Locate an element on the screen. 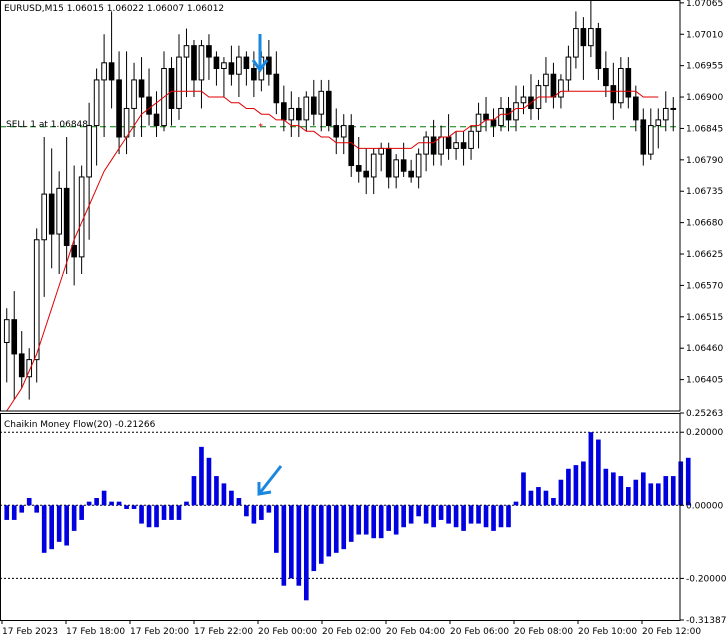  time-tick-label: 20 Feb 02:00 is located at coordinates (351, 632).